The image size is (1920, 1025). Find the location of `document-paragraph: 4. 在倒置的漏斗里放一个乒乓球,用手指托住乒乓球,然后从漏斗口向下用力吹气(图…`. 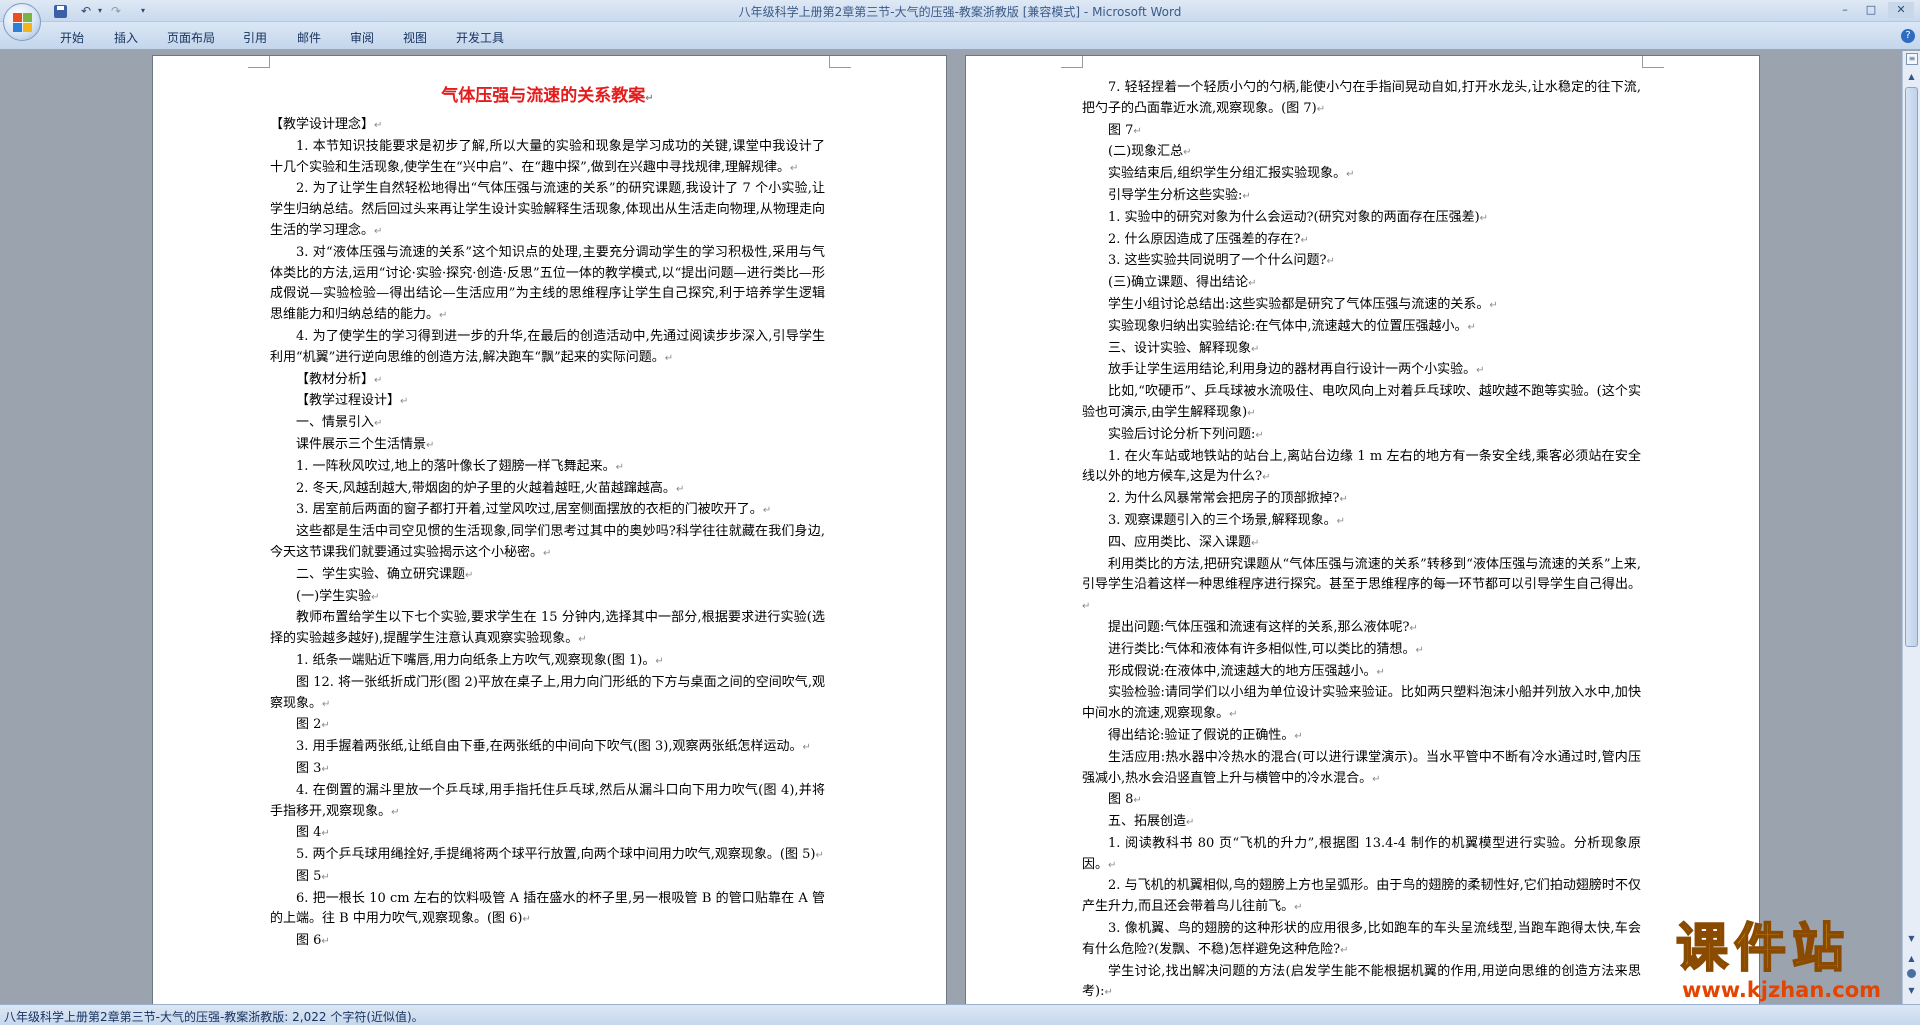

document-paragraph: 4. 在倒置的漏斗里放一个乒乓球,用手指托住乒乓球,然后从漏斗口向下用力吹气(图… is located at coordinates (547, 802).